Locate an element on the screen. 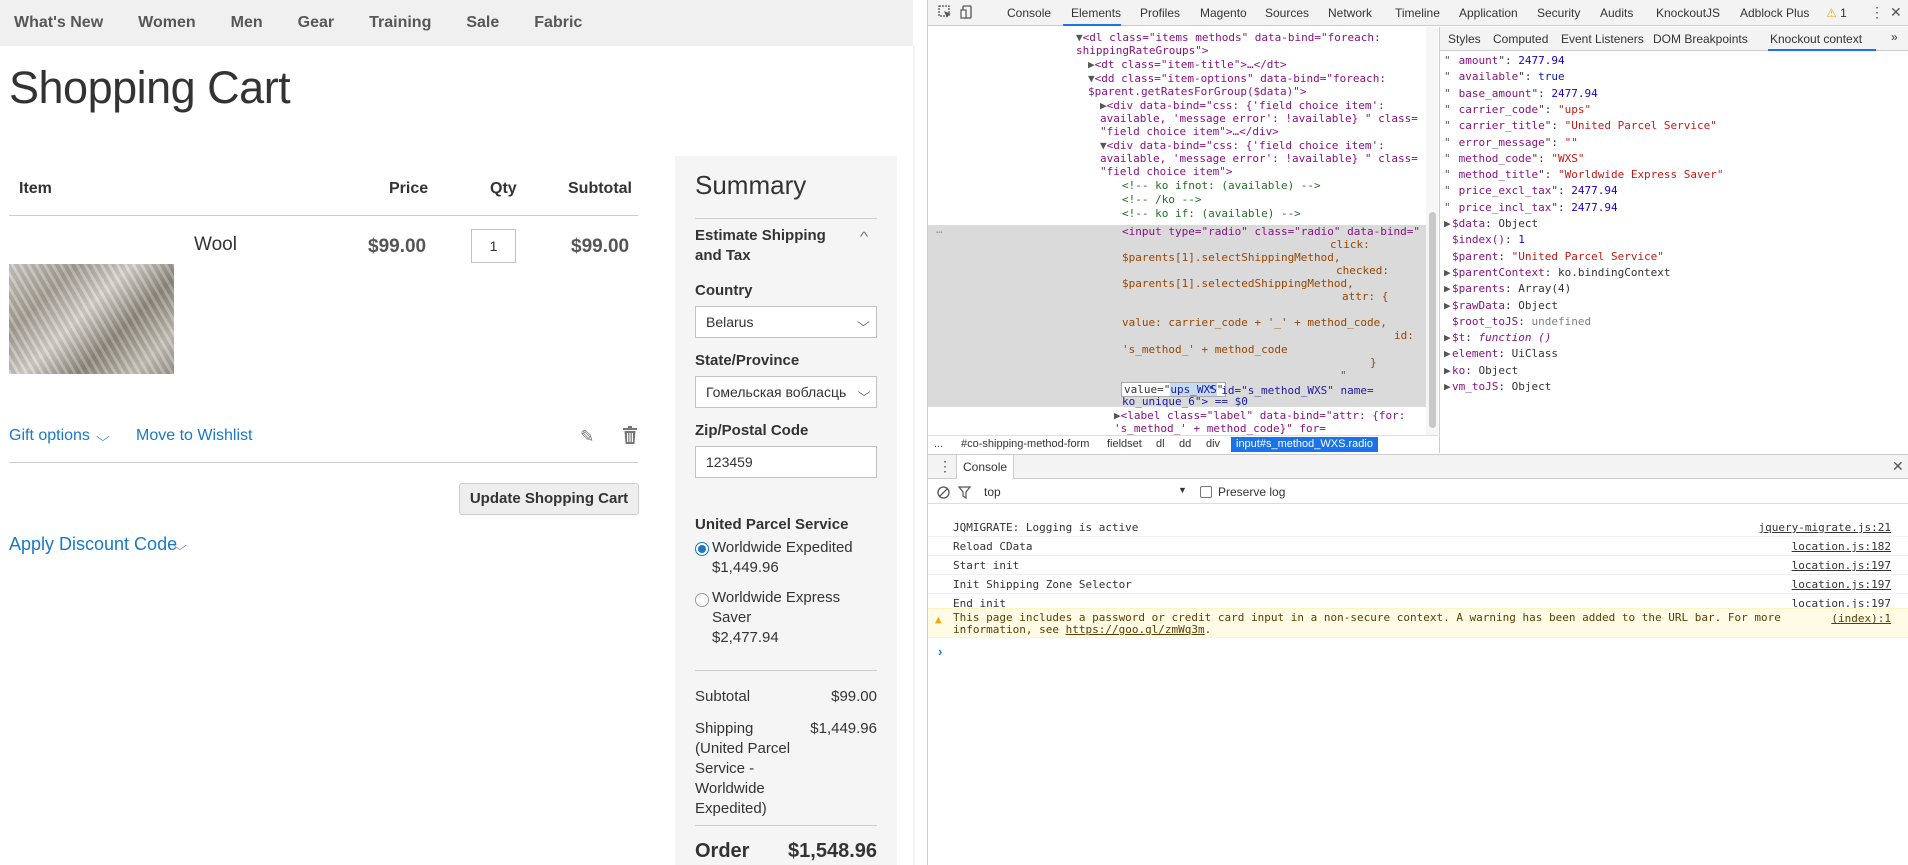 Image resolution: width=1908 pixels, height=865 pixels. code-line: ▶<dt class="item-title">…</dt> is located at coordinates (1187, 64).